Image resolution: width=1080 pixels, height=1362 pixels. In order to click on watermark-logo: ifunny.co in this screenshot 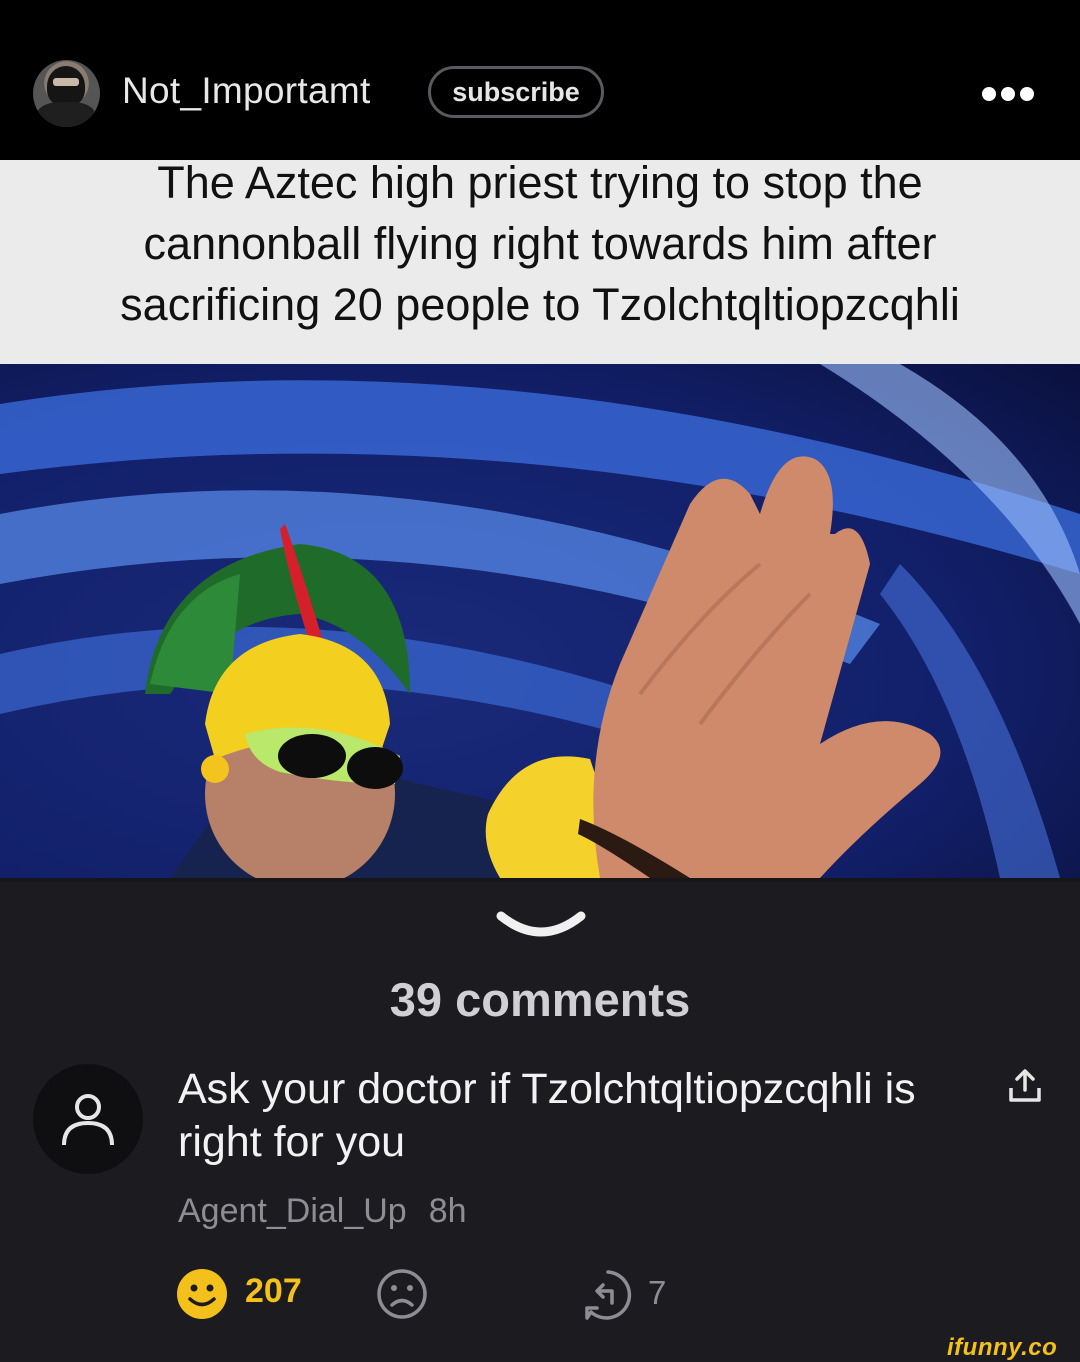, I will do `click(1002, 1347)`.